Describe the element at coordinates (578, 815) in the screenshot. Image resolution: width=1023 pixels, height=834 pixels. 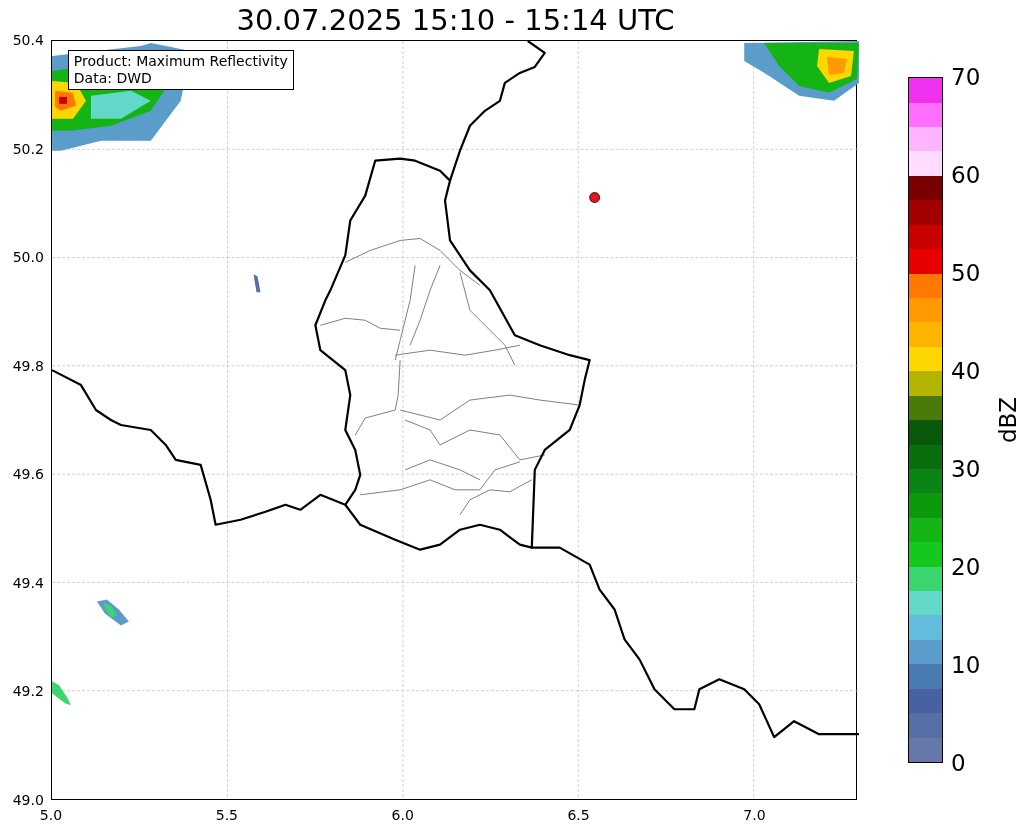
I see `x-tick-label: 6.5` at that location.